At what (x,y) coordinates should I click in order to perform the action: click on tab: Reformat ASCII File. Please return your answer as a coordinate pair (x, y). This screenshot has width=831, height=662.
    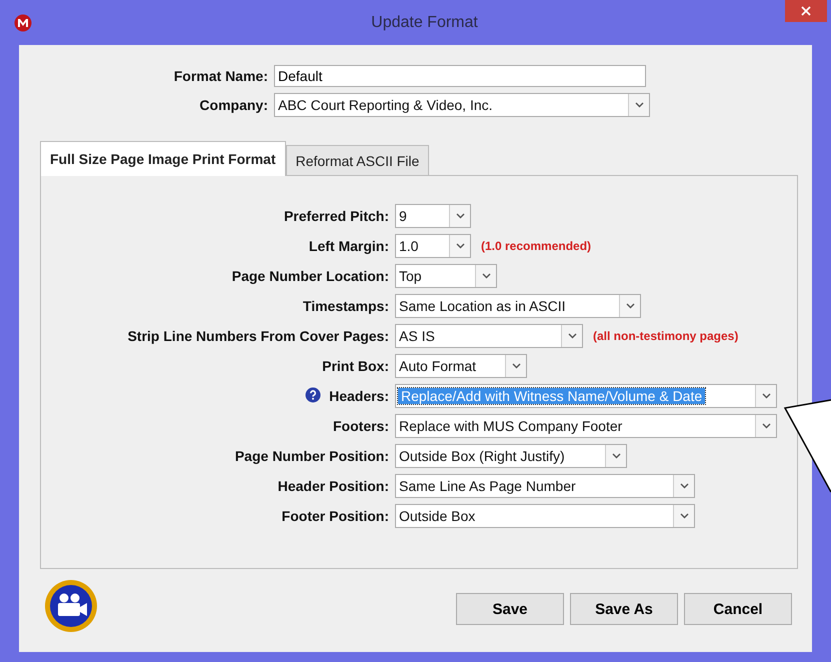
    Looking at the image, I should click on (358, 160).